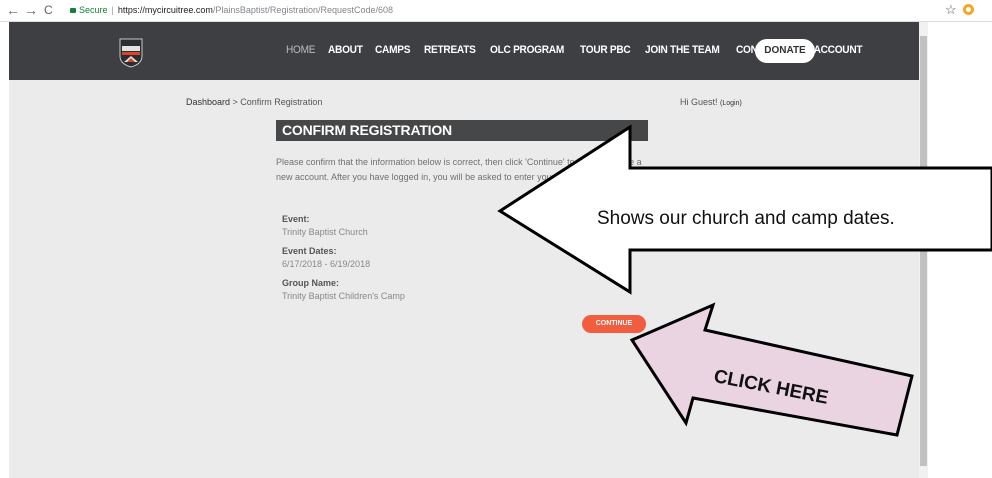 The height and width of the screenshot is (478, 992). I want to click on user-greeting: Hi Guest! (Login), so click(711, 102).